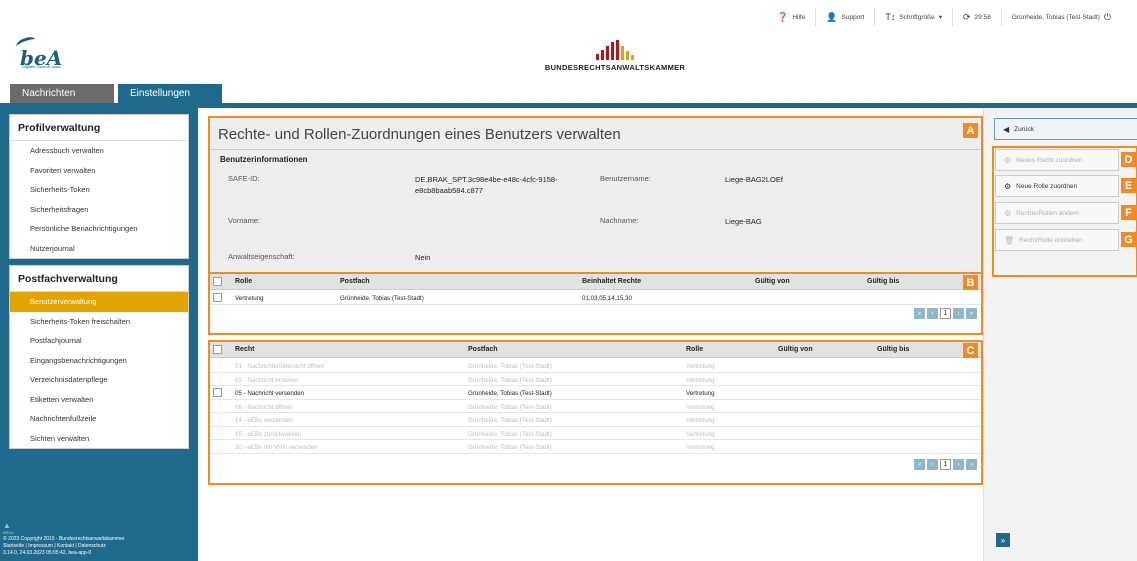 This screenshot has width=1137, height=561. What do you see at coordinates (99, 439) in the screenshot?
I see `sidebar-item-sichten: Sichten verwalten` at bounding box center [99, 439].